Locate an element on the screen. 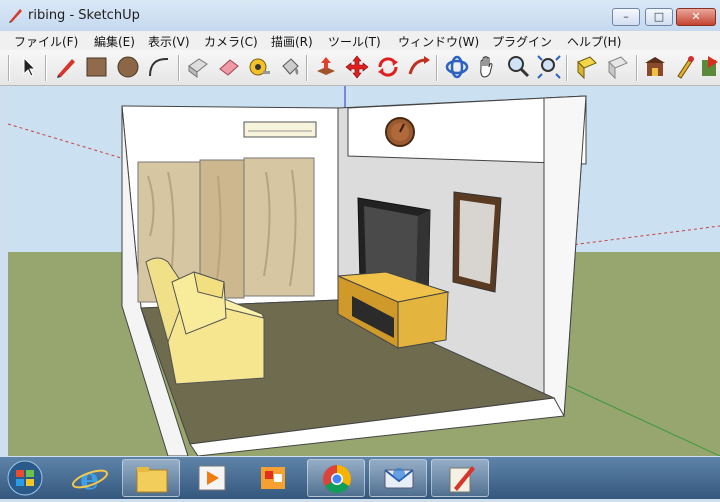  title-bar: ribing - SketchUp – □ ✕ is located at coordinates (360, 16).